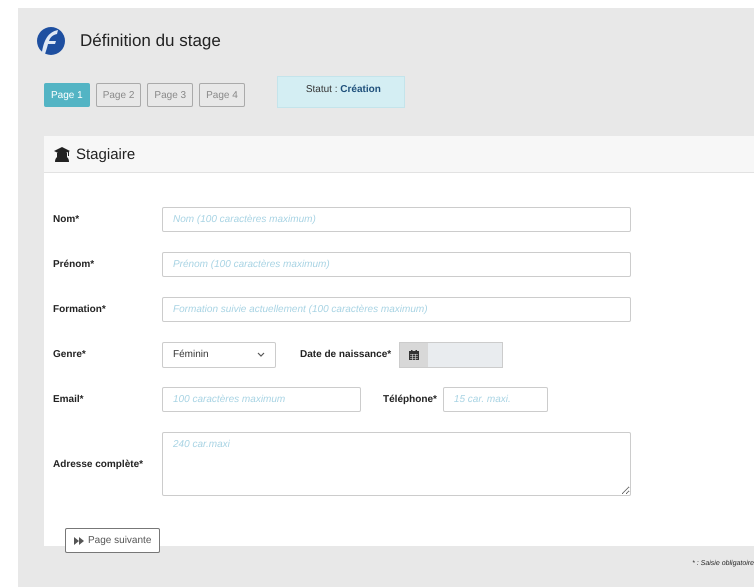 This screenshot has height=587, width=754. What do you see at coordinates (98, 464) in the screenshot?
I see `field-label: Adresse complète*` at bounding box center [98, 464].